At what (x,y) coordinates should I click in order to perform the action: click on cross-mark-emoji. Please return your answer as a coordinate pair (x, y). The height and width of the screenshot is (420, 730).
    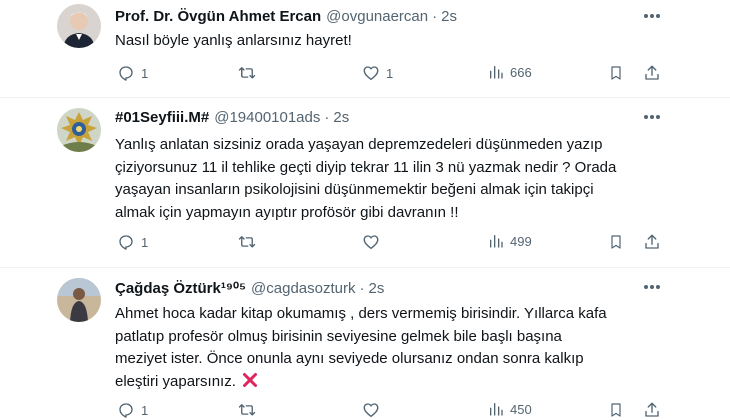
    Looking at the image, I should click on (249, 379).